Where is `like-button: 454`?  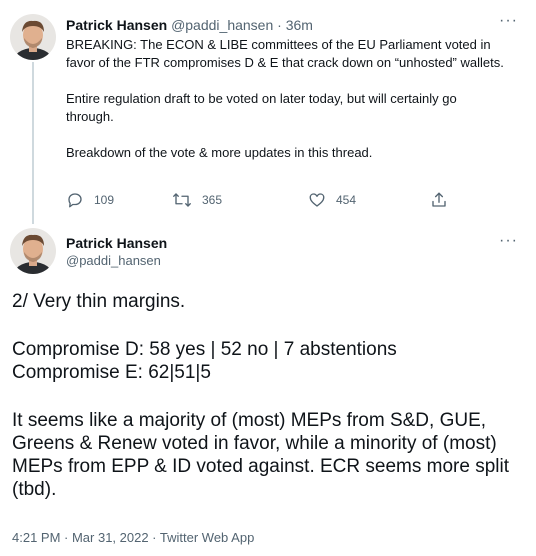 like-button: 454 is located at coordinates (332, 200).